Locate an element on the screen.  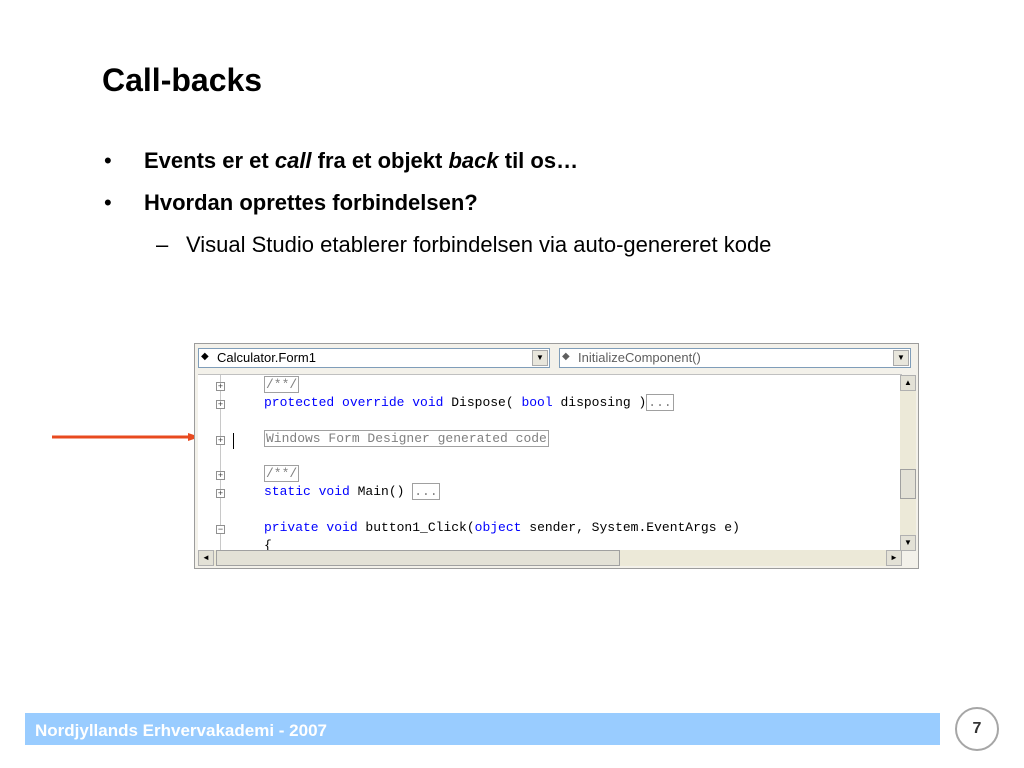
bullet-text-call: call is located at coordinates (293, 160).